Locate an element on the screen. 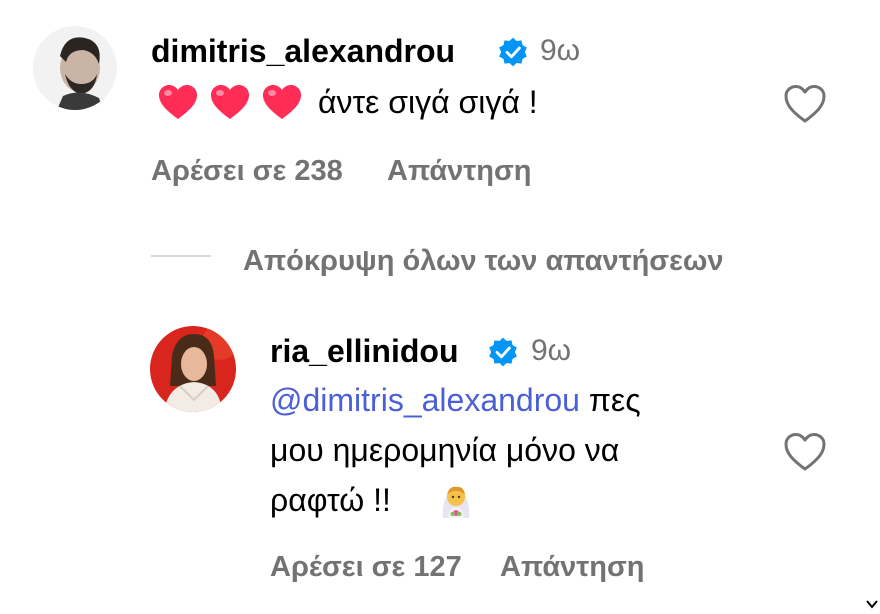 The height and width of the screenshot is (614, 880). reply-username: ria_ellinidou is located at coordinates (364, 351).